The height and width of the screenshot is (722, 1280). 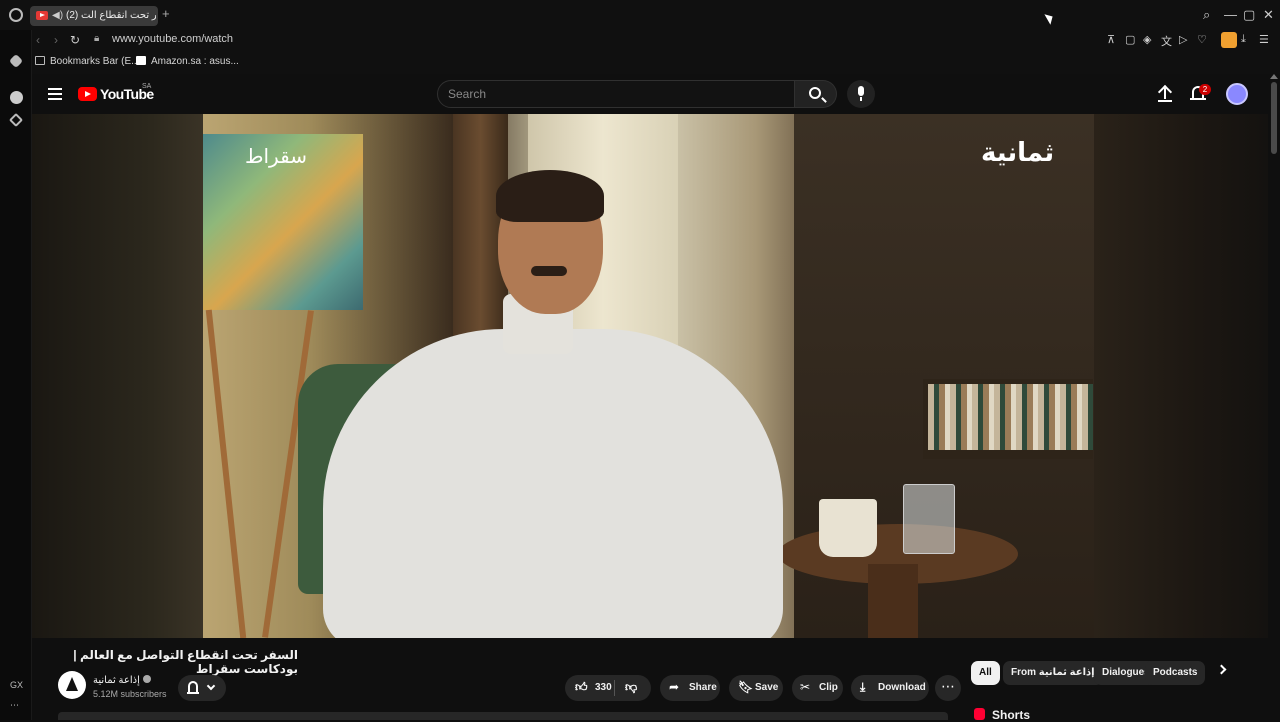 I want to click on person-hair, so click(x=550, y=196).